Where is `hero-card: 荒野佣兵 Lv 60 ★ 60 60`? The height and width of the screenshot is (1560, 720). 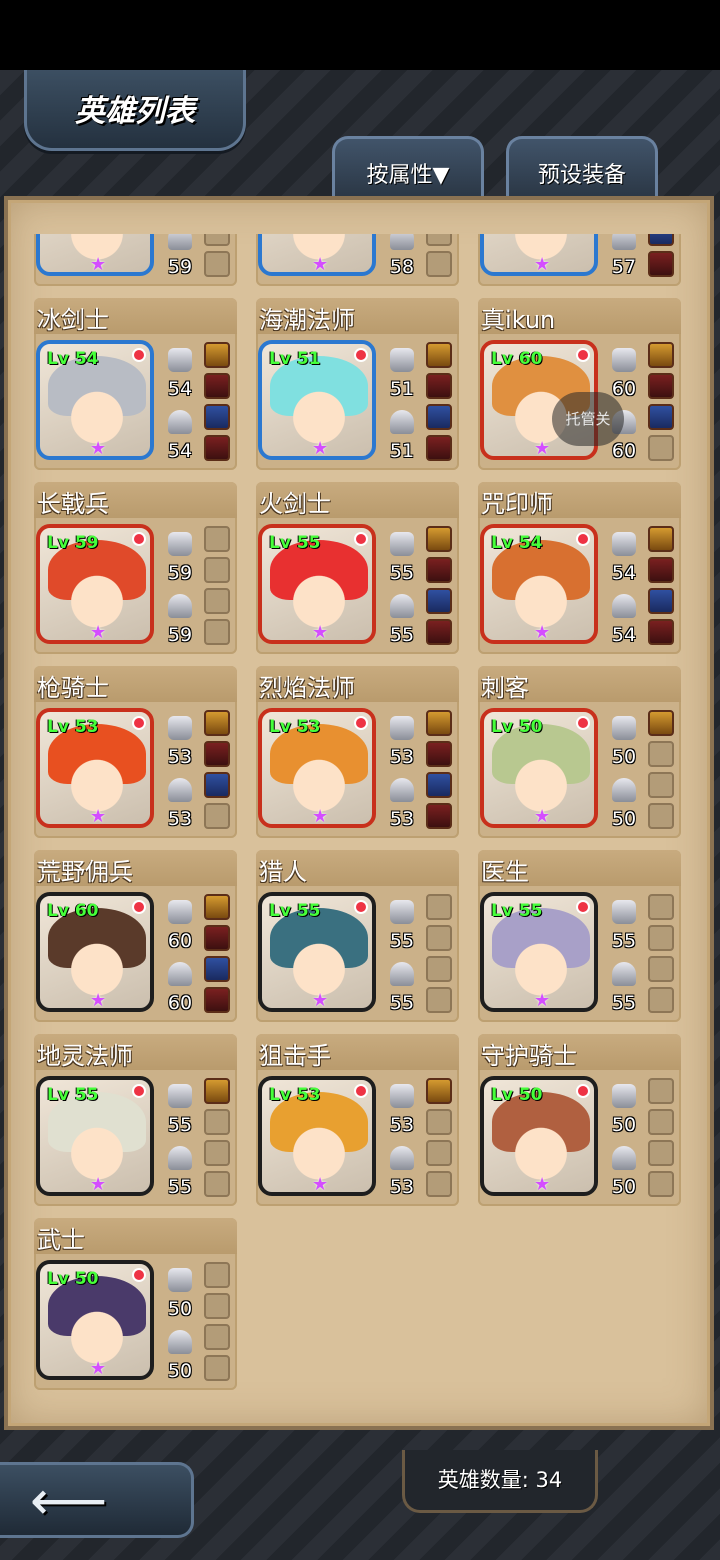
hero-card: 荒野佣兵 Lv 60 ★ 60 60 is located at coordinates (135, 936).